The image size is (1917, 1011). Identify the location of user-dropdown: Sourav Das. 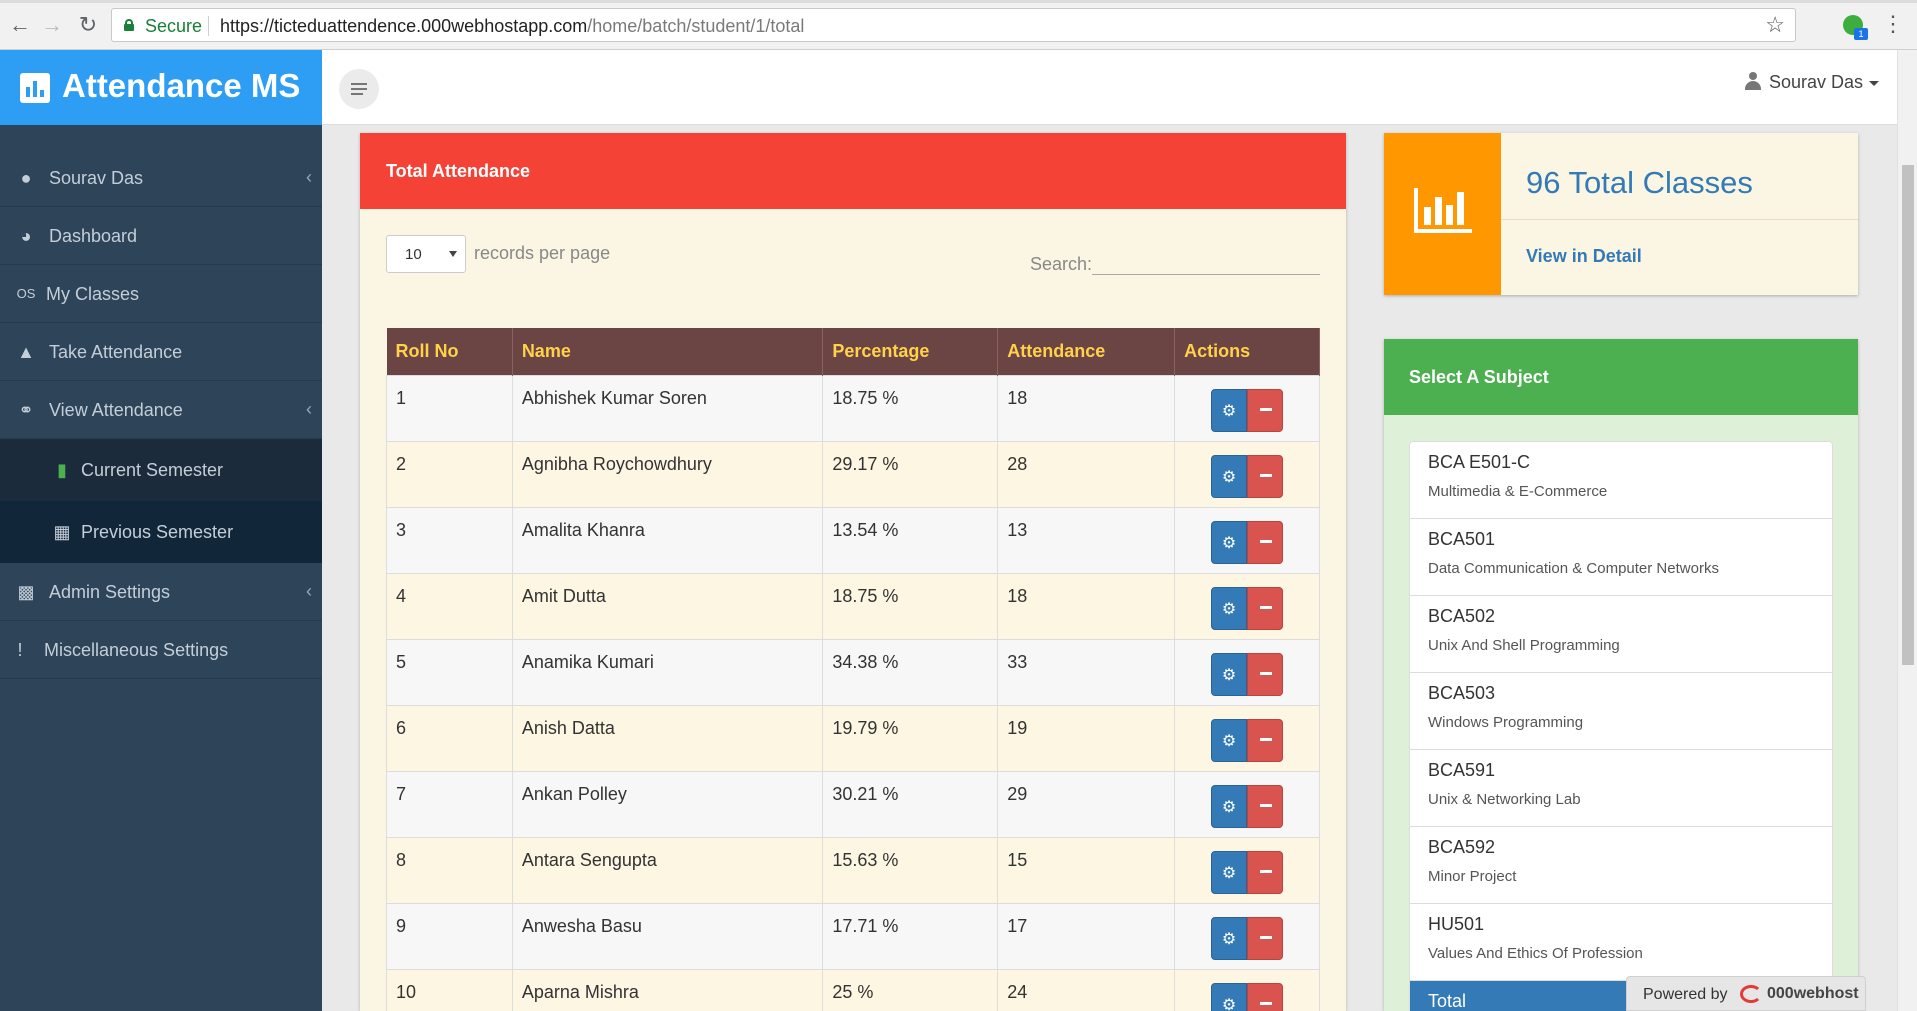
(1811, 82).